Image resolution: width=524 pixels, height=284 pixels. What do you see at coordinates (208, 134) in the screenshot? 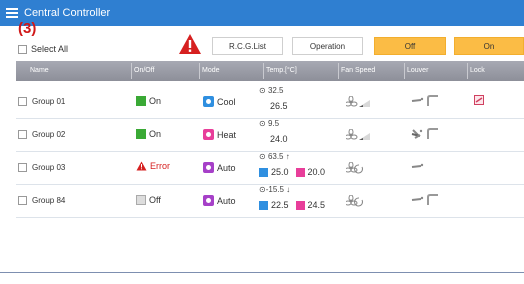
I see `heat-mode-icon` at bounding box center [208, 134].